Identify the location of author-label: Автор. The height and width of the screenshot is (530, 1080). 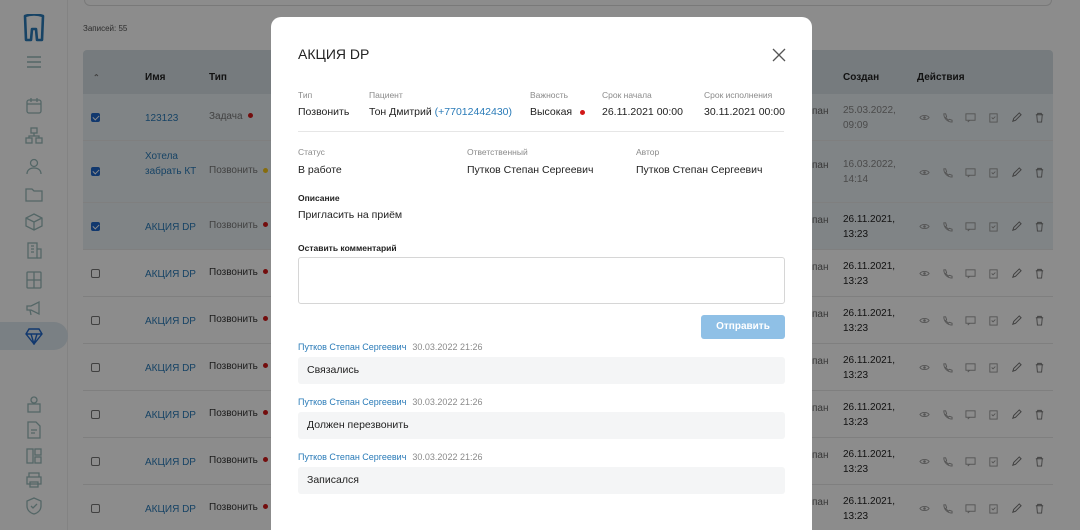
(648, 152).